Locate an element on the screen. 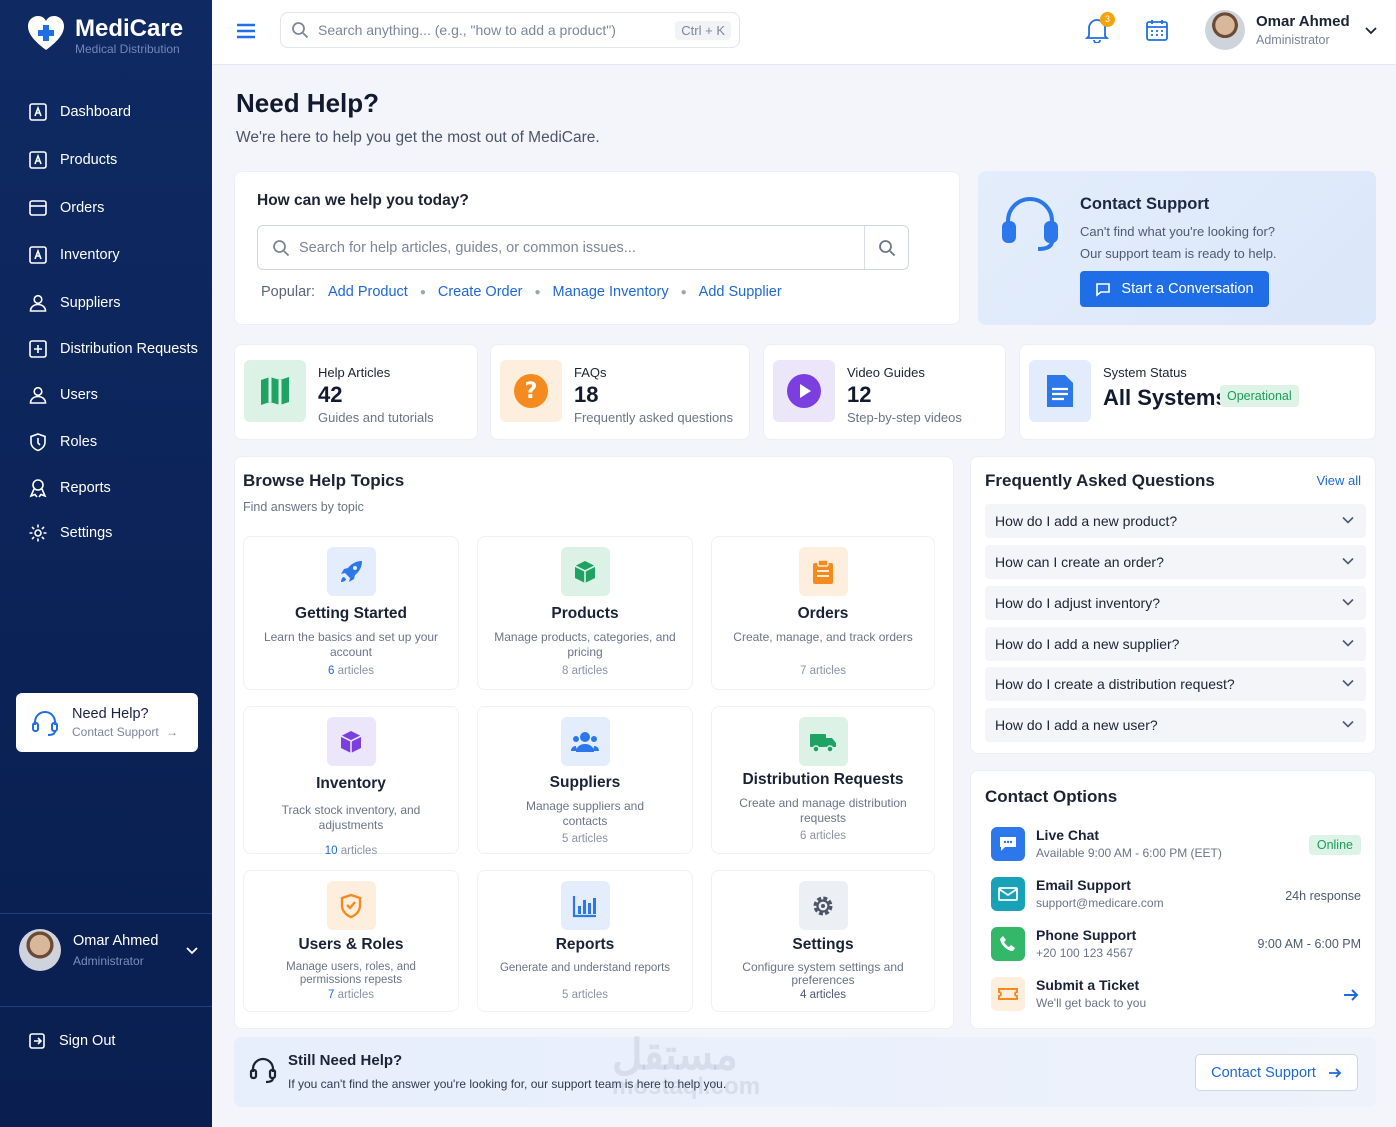 This screenshot has height=1127, width=1396. sidebar-item-reports: Reports is located at coordinates (106, 487).